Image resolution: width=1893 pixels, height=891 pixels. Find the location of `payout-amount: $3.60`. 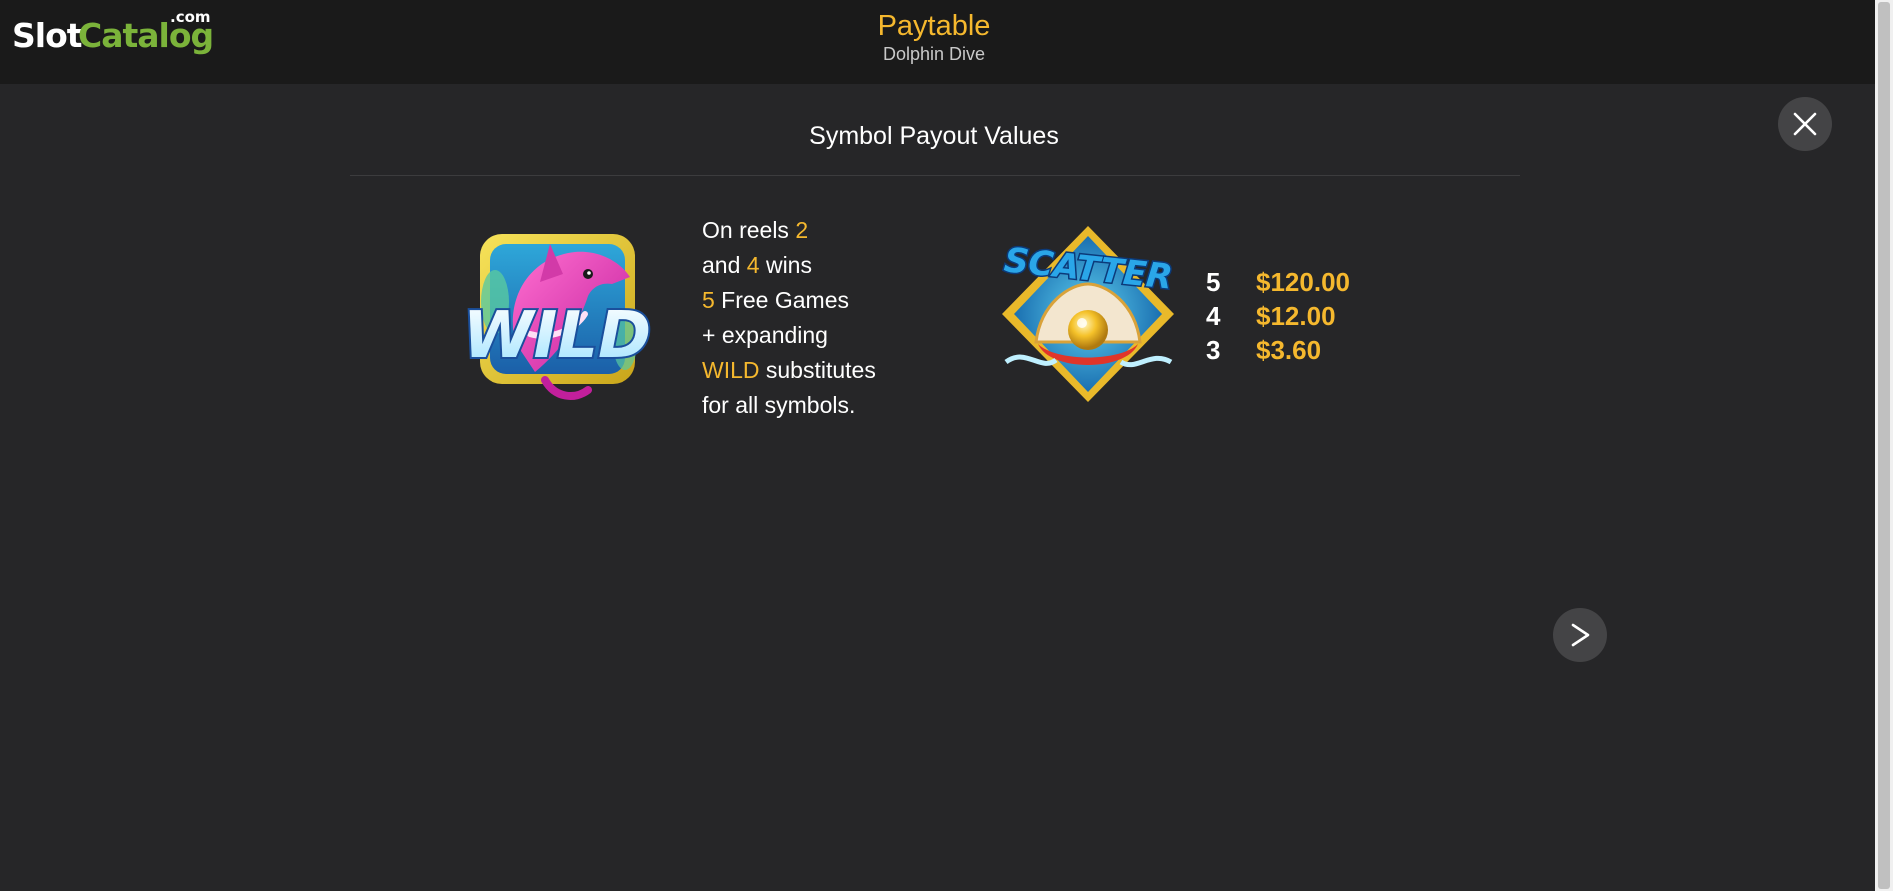

payout-amount: $3.60 is located at coordinates (1289, 350).